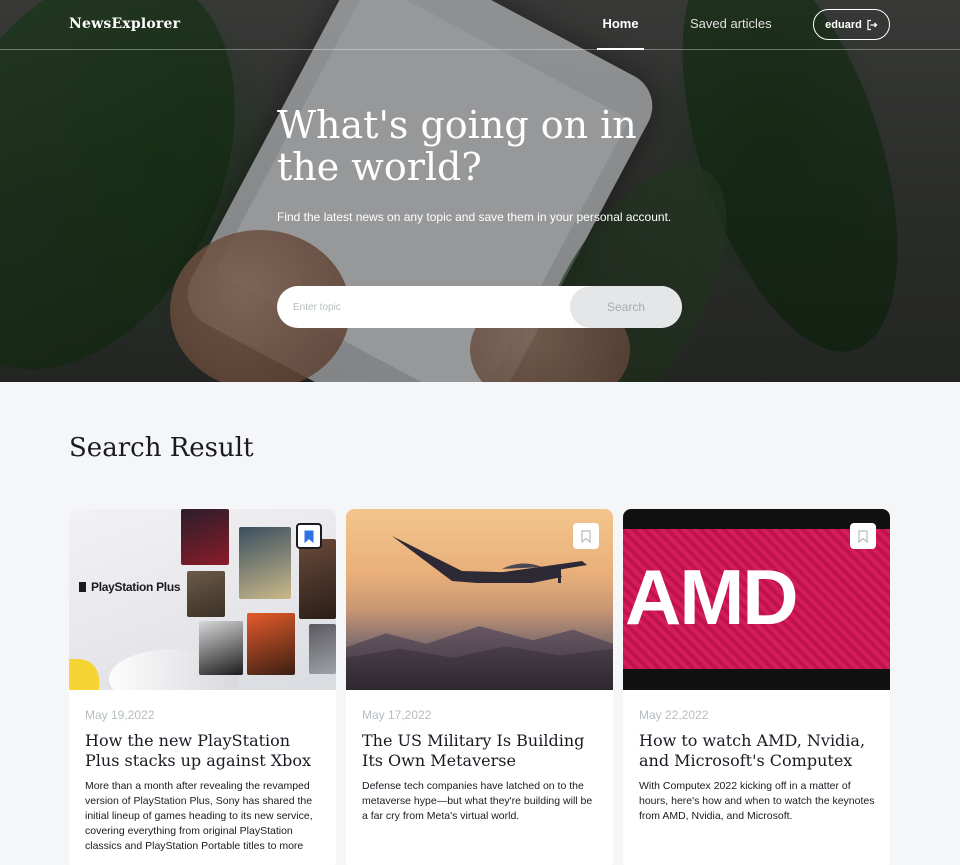  I want to click on logout-icon, so click(872, 24).